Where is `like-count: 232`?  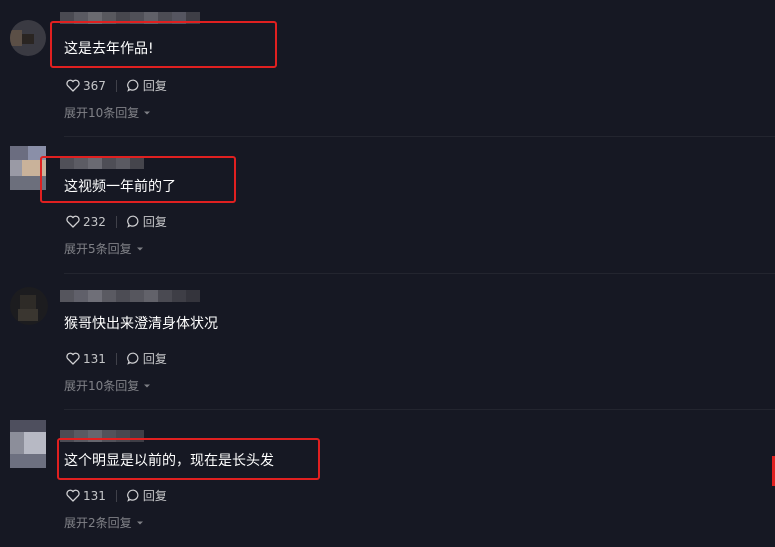 like-count: 232 is located at coordinates (94, 221).